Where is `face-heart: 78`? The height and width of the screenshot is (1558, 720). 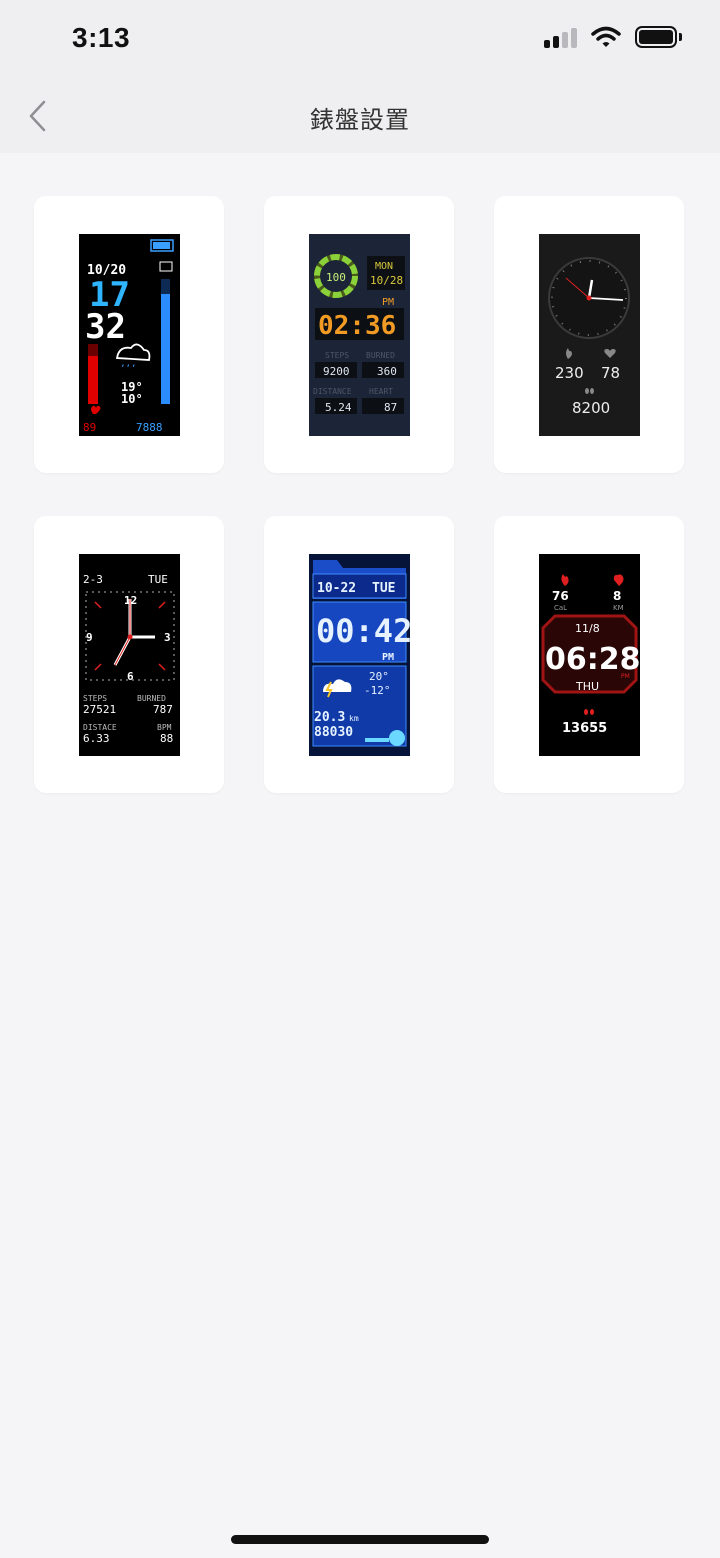 face-heart: 78 is located at coordinates (610, 373).